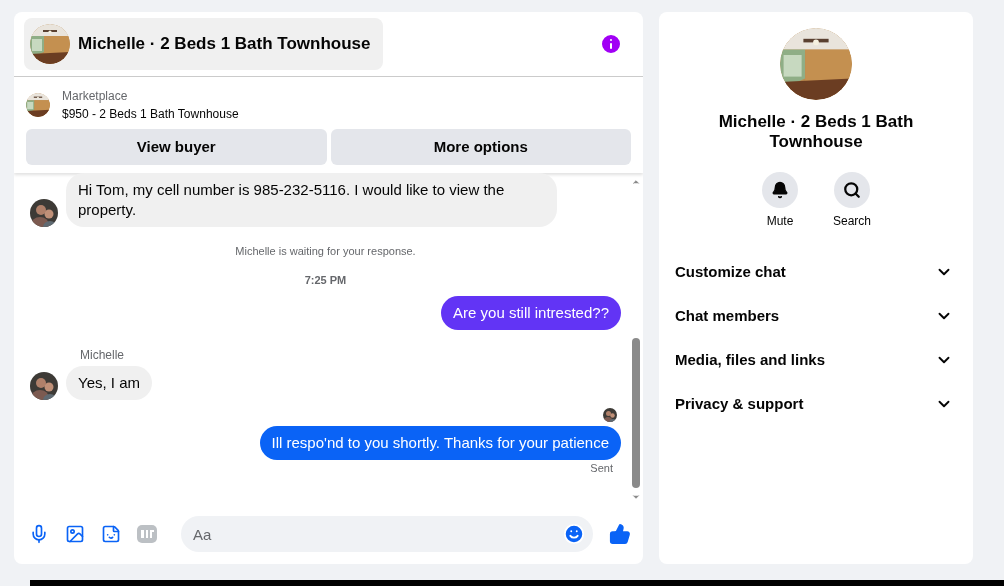  I want to click on microphone-icon, so click(39, 534).